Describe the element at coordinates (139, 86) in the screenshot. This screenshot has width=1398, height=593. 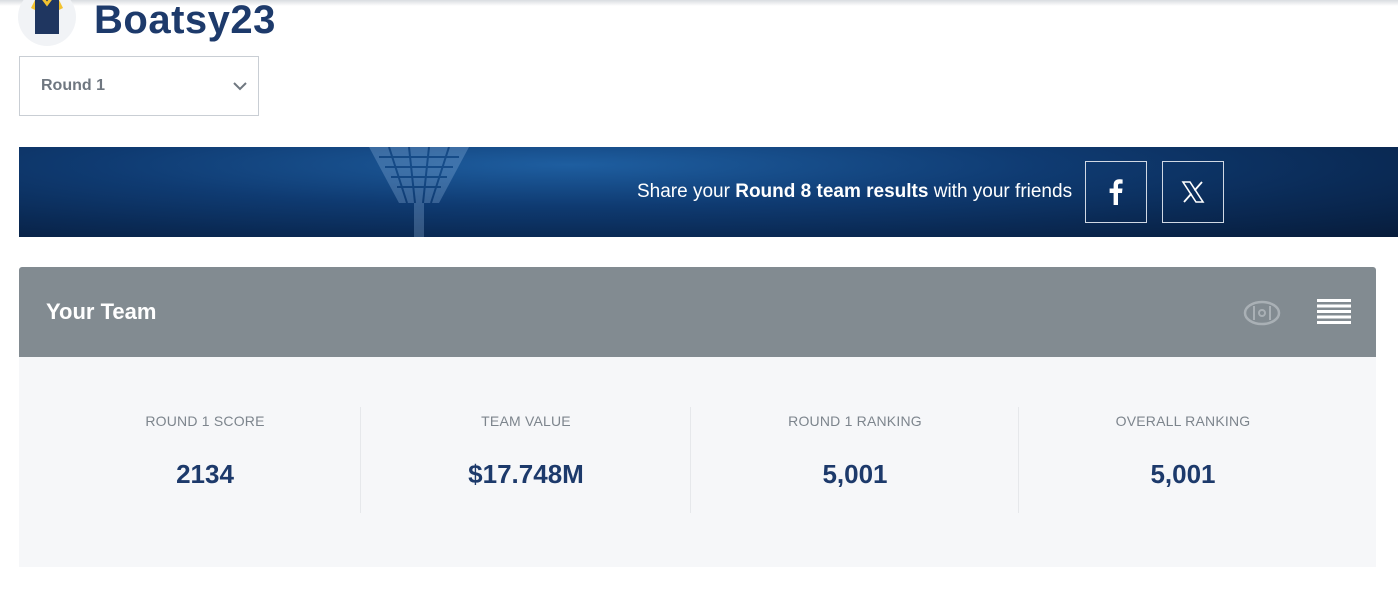
I see `round-select: Round 1` at that location.